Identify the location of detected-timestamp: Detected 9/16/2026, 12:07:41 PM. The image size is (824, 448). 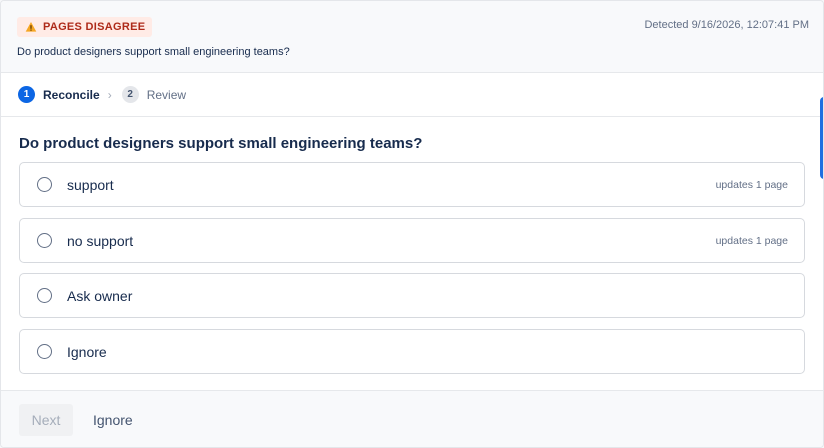
(726, 25).